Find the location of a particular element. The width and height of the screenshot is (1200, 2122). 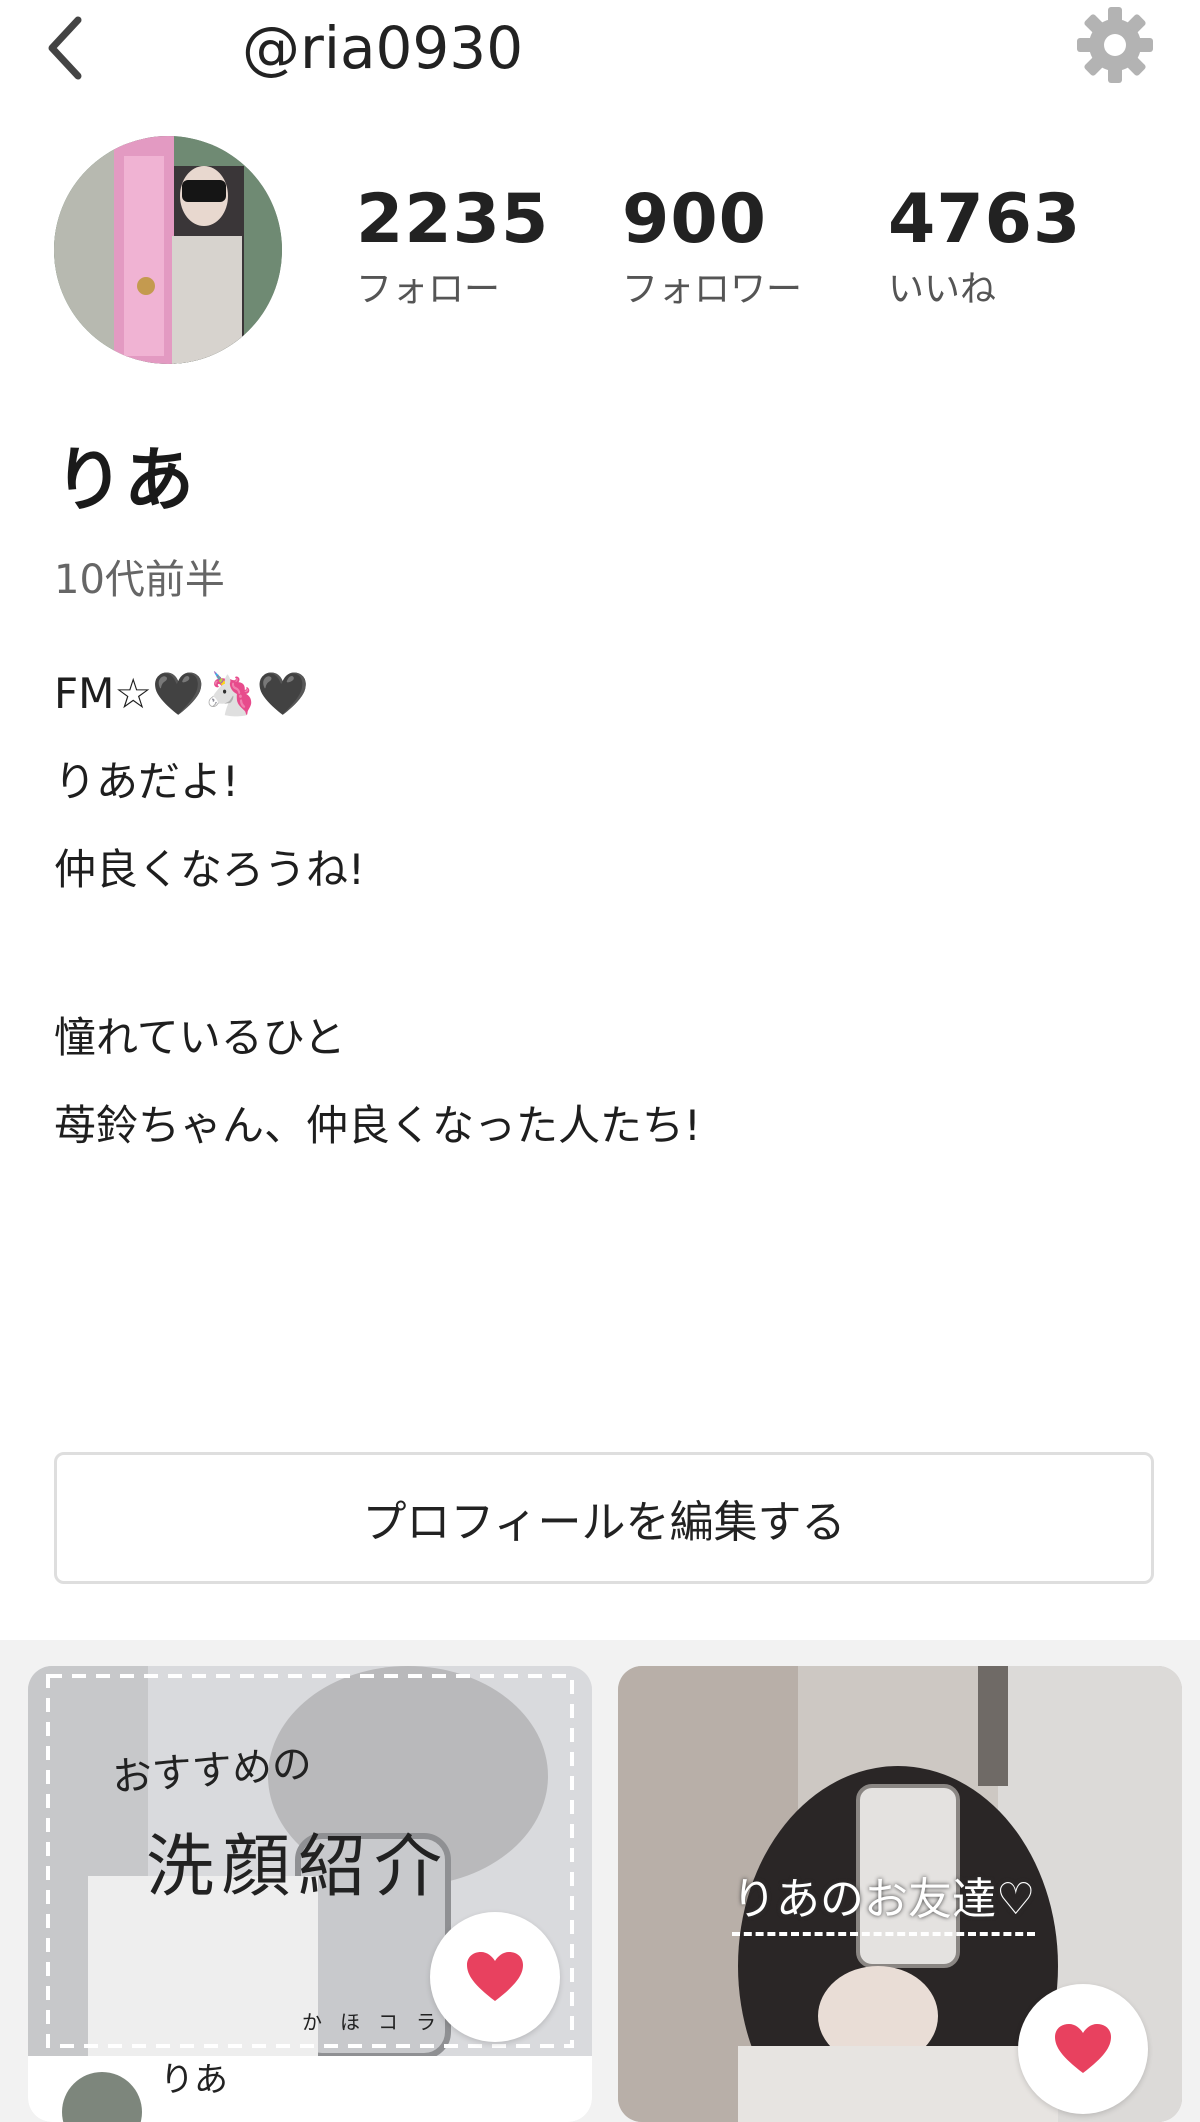

bio-line: 苺鈴ちゃん、仲良くなった人たち! is located at coordinates (377, 1125).